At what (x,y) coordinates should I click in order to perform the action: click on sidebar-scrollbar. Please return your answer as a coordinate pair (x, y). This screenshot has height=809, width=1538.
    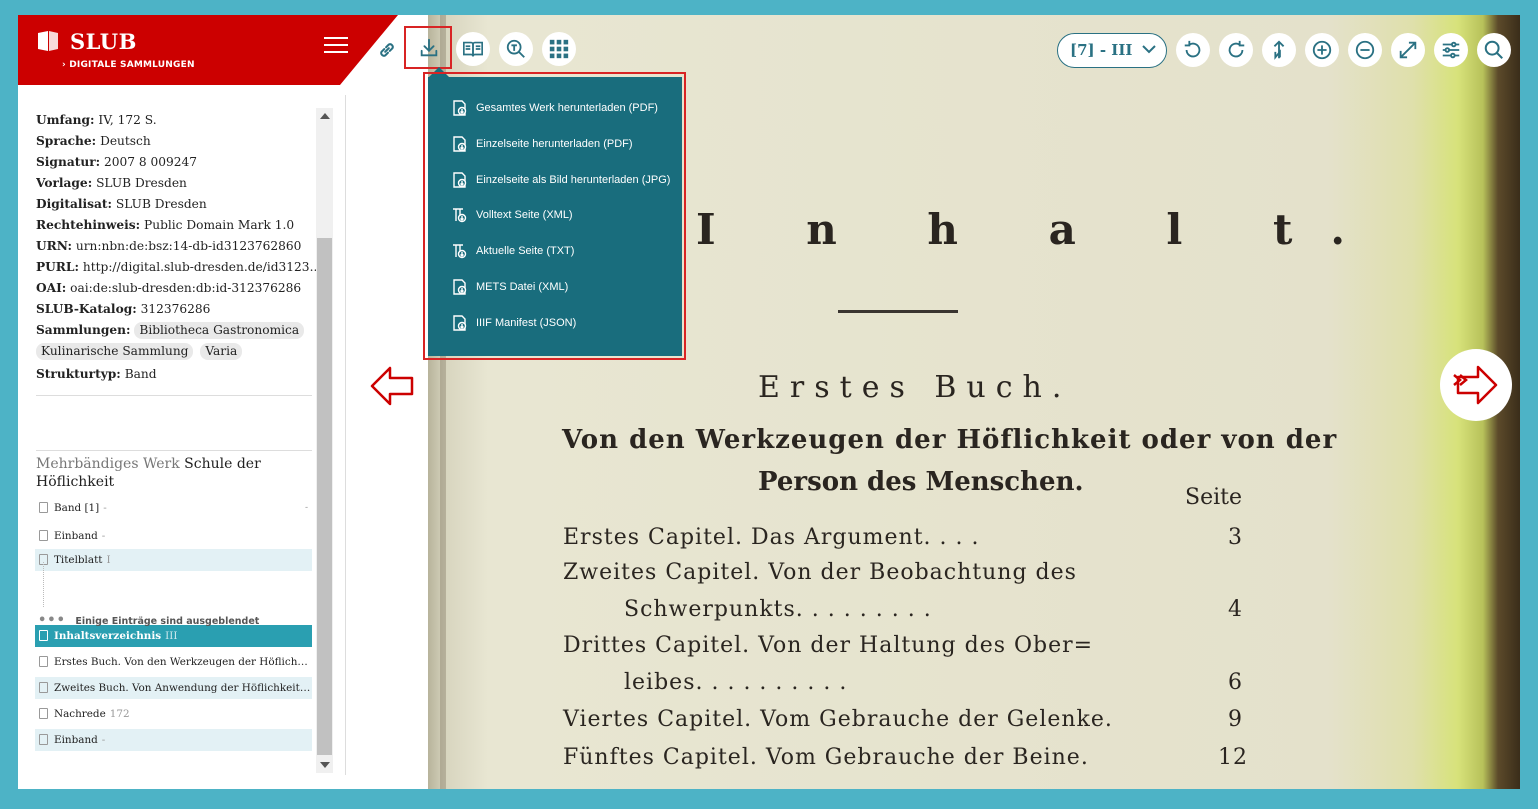
    Looking at the image, I should click on (324, 440).